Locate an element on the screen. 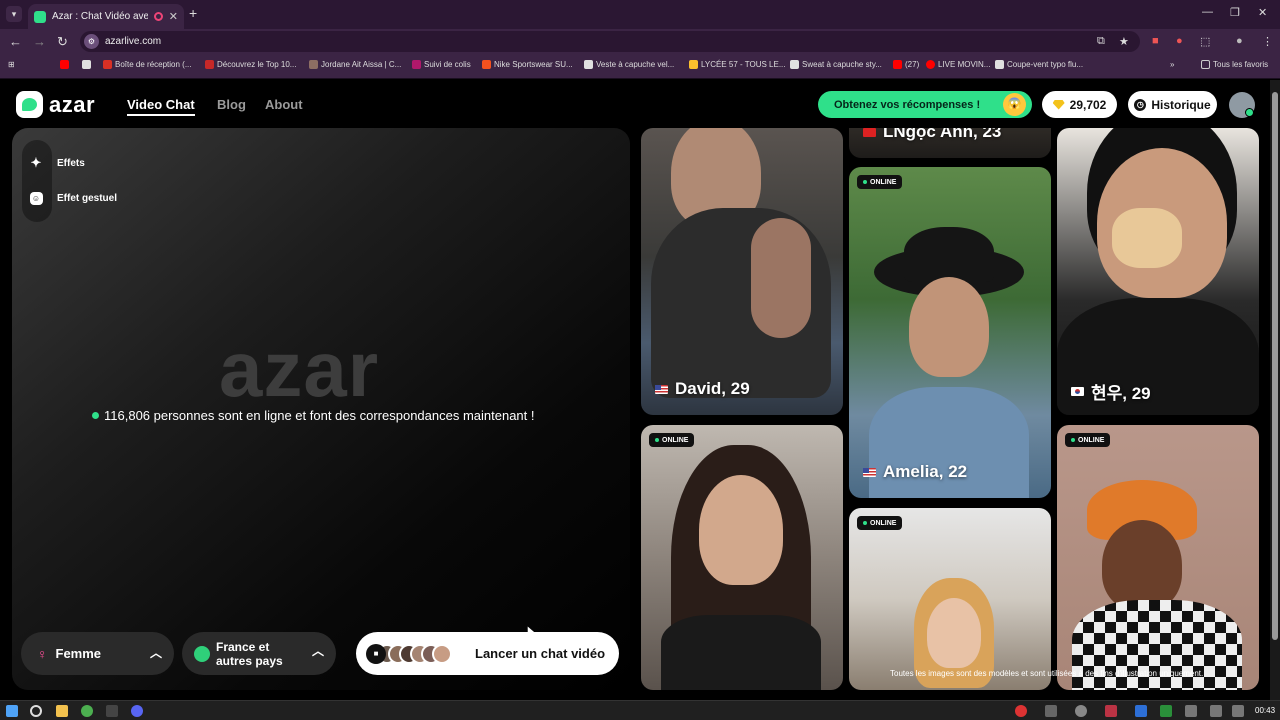  chrome-icon is located at coordinates (87, 711).